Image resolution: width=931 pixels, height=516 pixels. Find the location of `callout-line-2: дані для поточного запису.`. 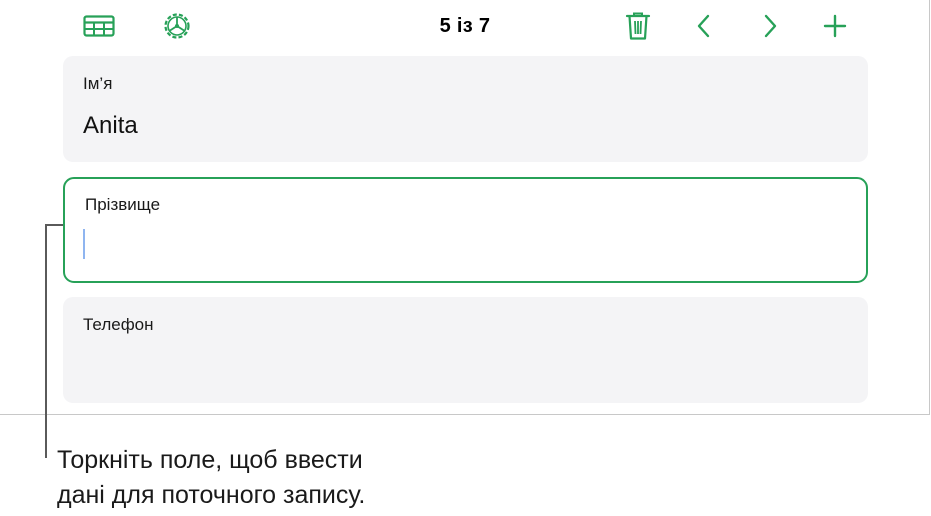

callout-line-2: дані для поточного запису. is located at coordinates (211, 495).